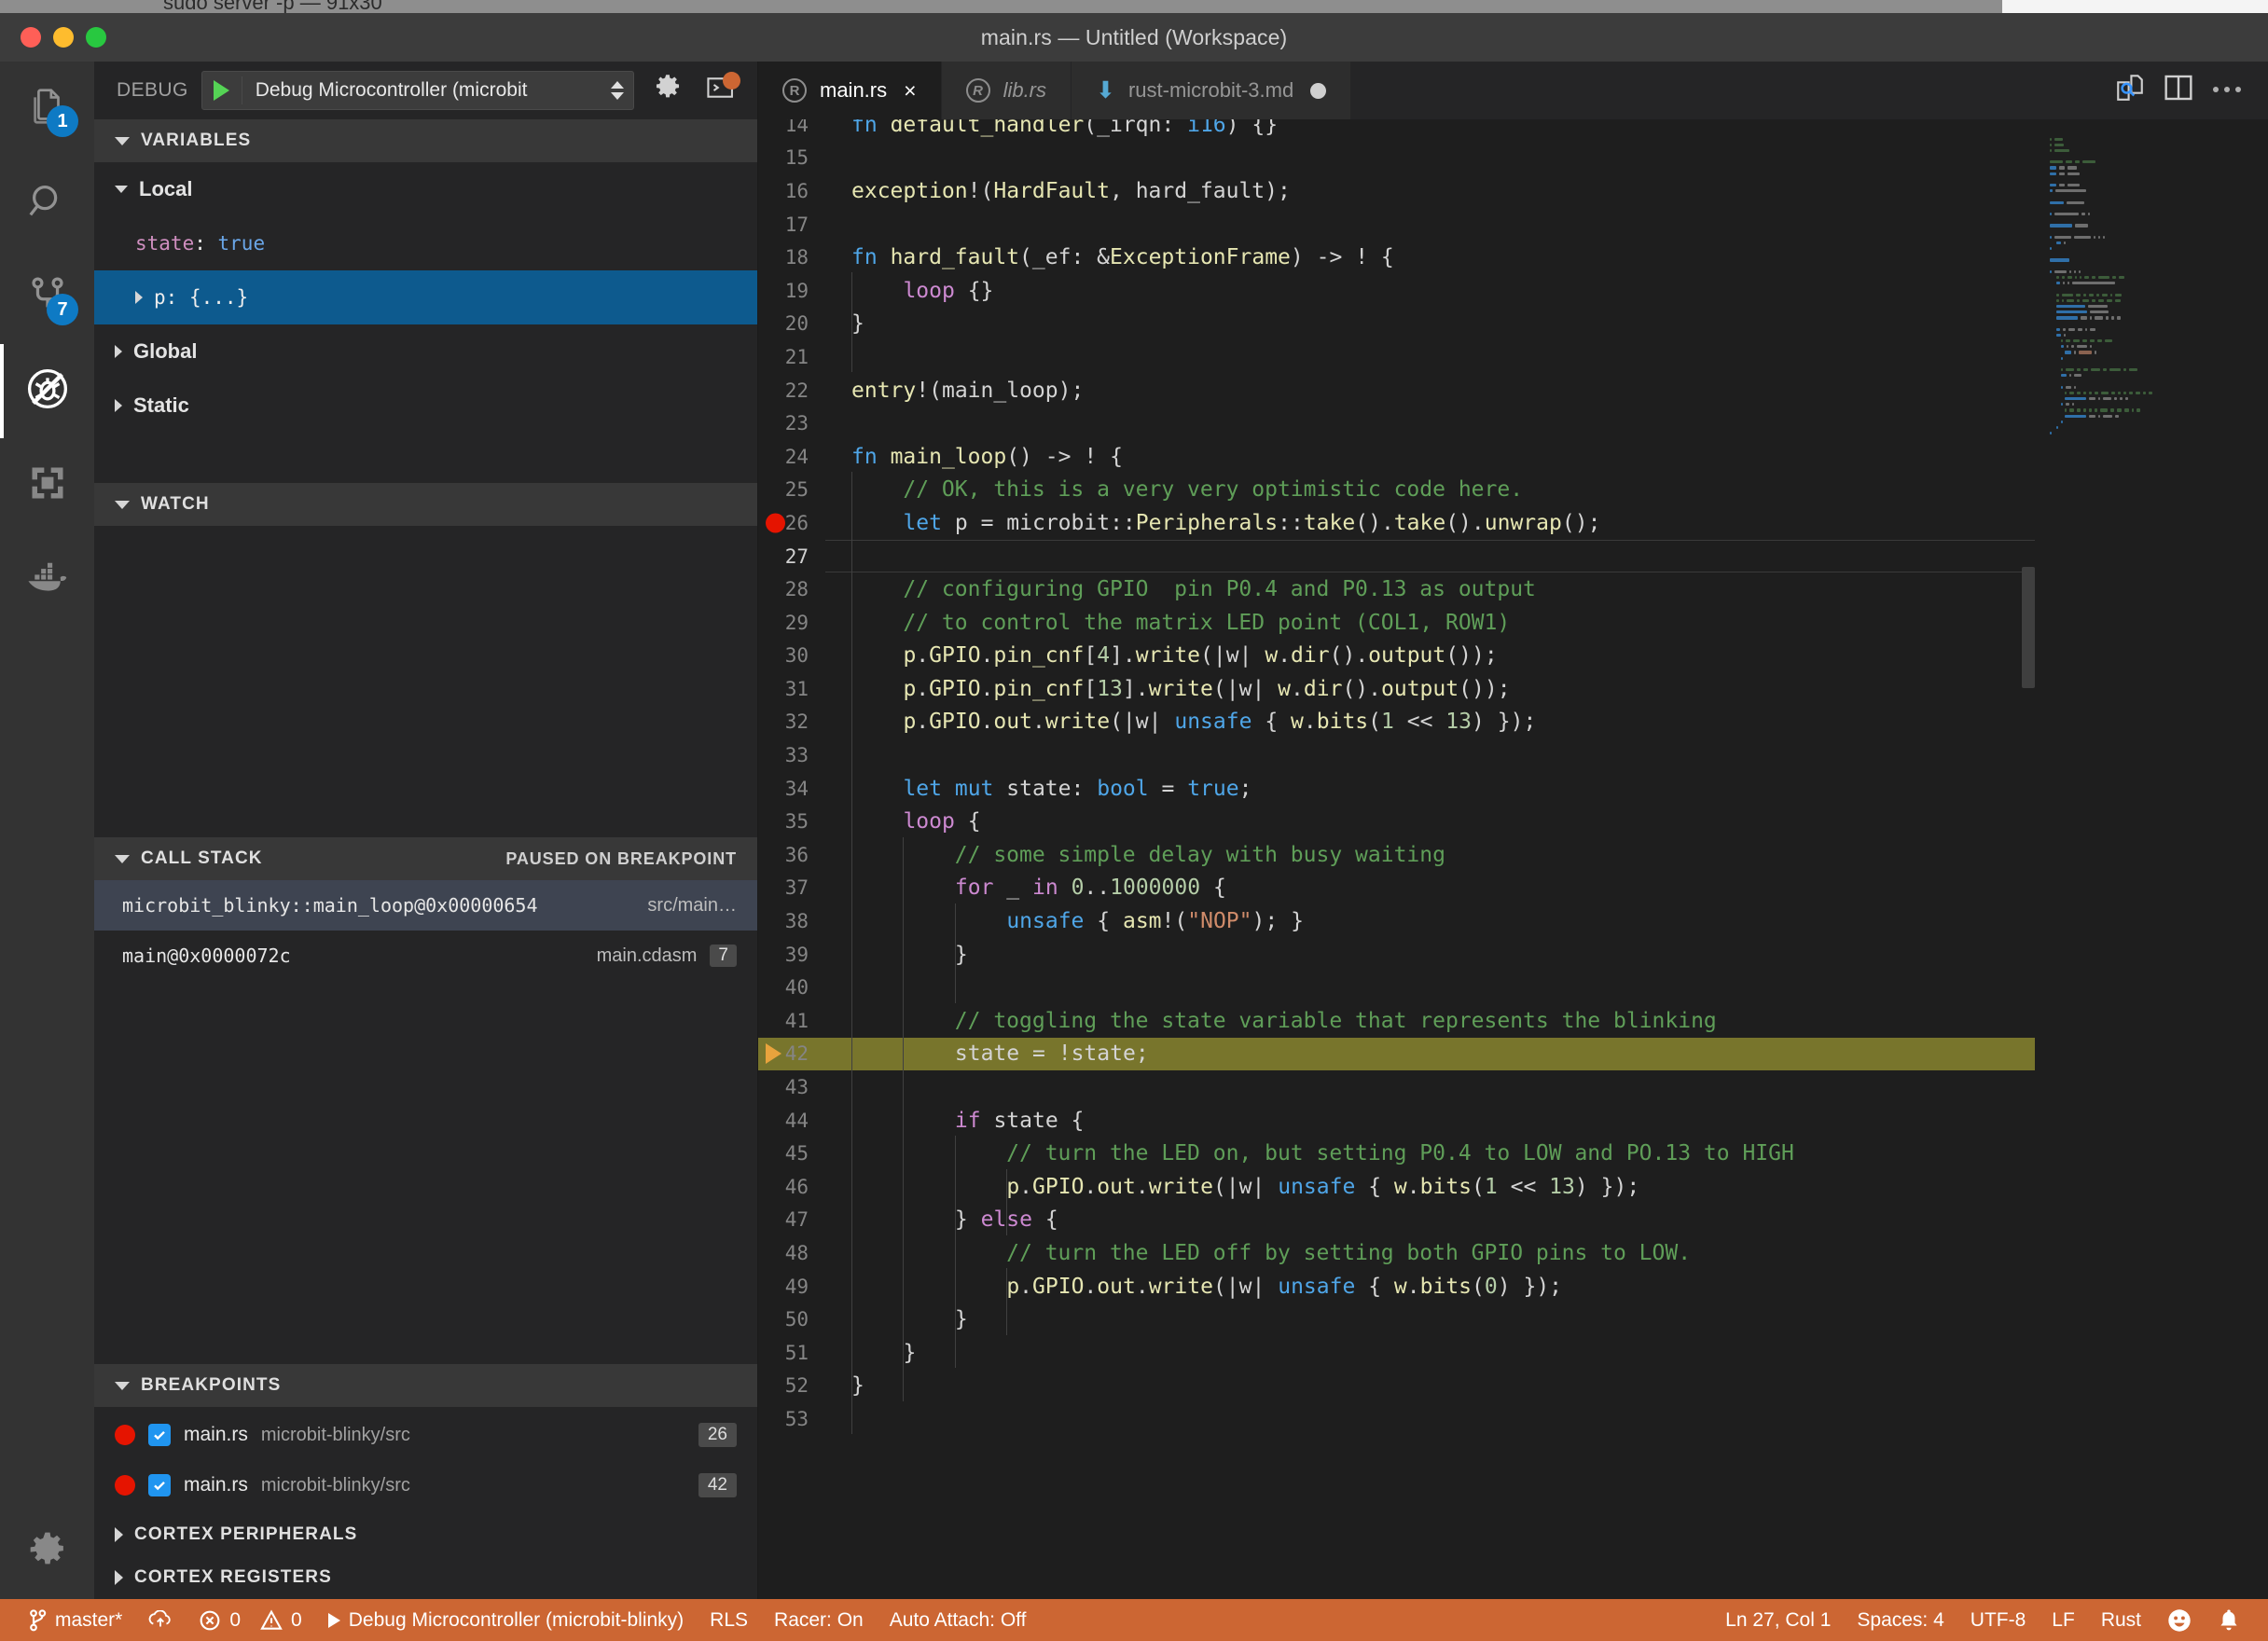  I want to click on line-number: 42, so click(791, 1053).